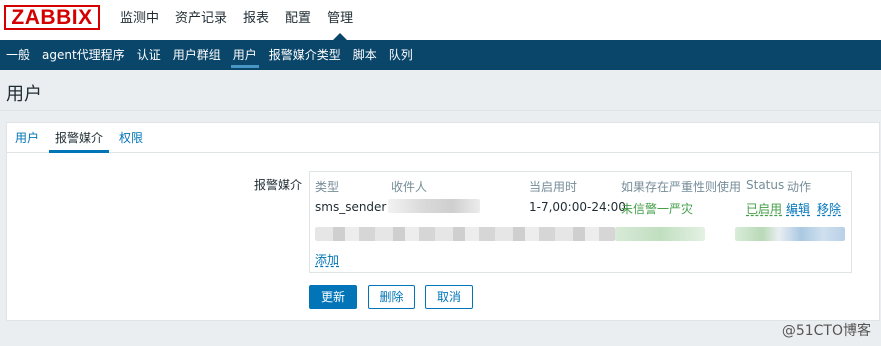  What do you see at coordinates (139, 20) in the screenshot?
I see `top-nav-monitoring: 监测中` at bounding box center [139, 20].